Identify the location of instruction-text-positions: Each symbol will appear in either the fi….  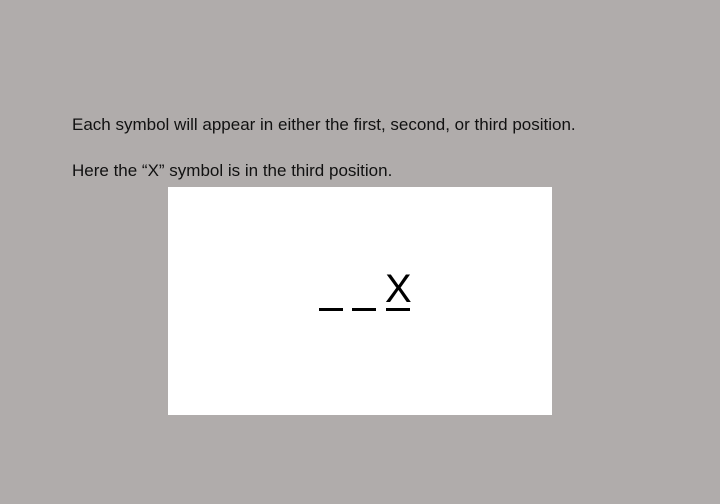
(324, 124).